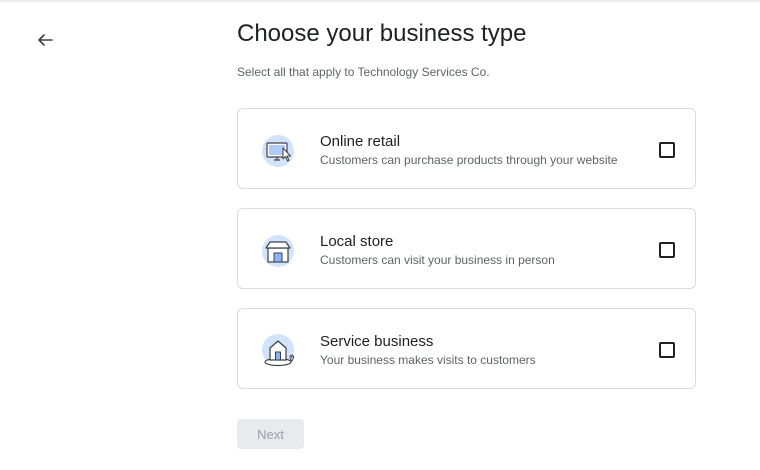 The image size is (760, 470). I want to click on arrow-back-icon, so click(45, 40).